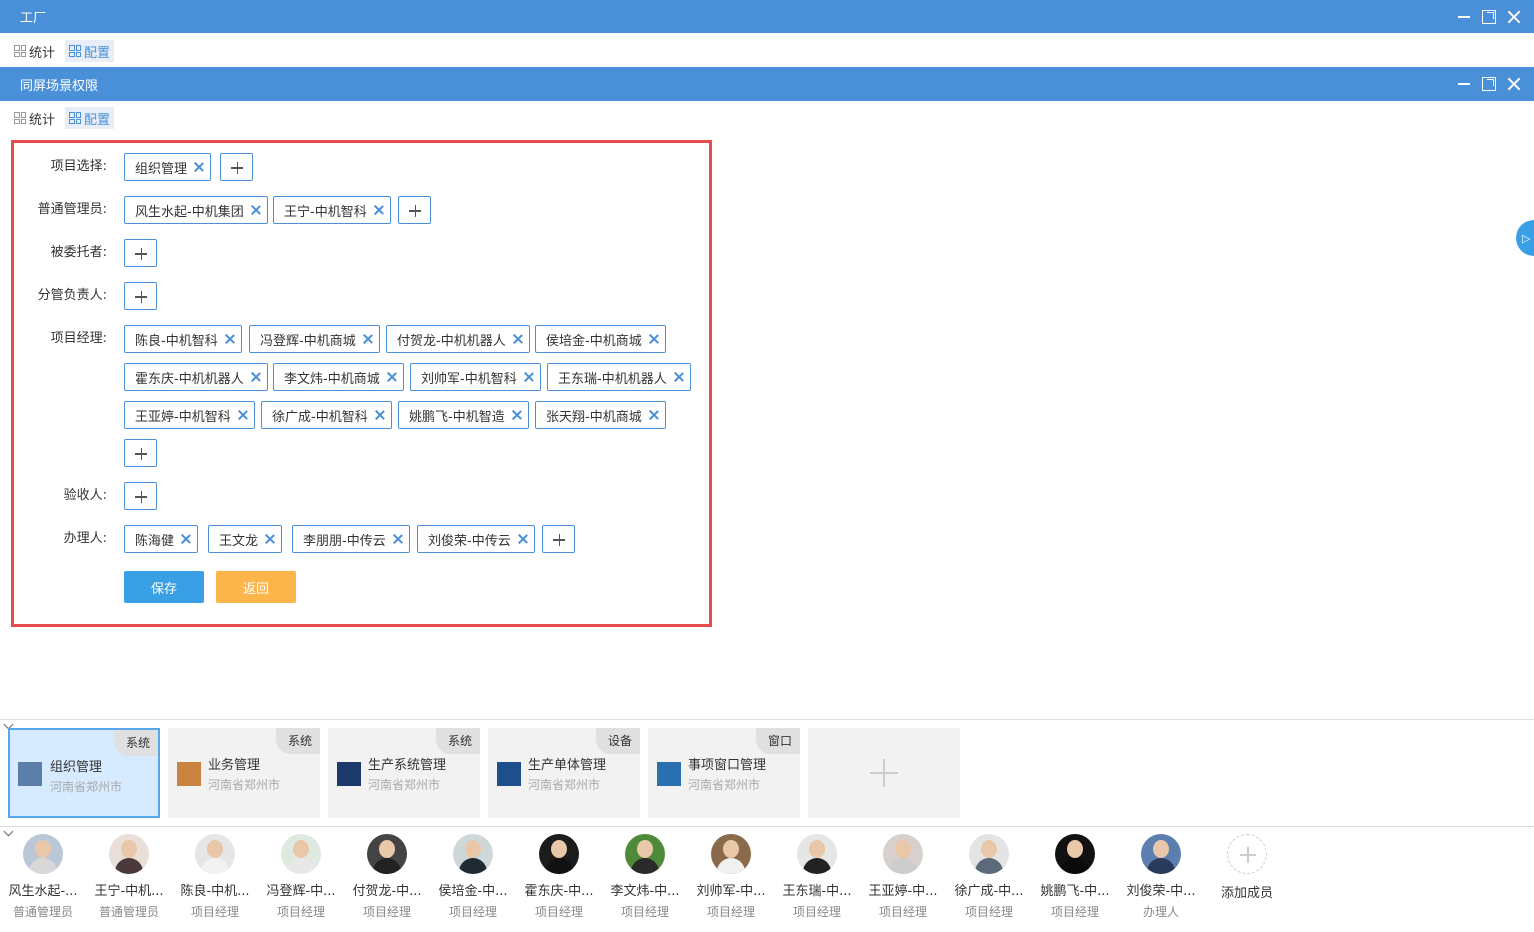  I want to click on add-division-button, so click(140, 296).